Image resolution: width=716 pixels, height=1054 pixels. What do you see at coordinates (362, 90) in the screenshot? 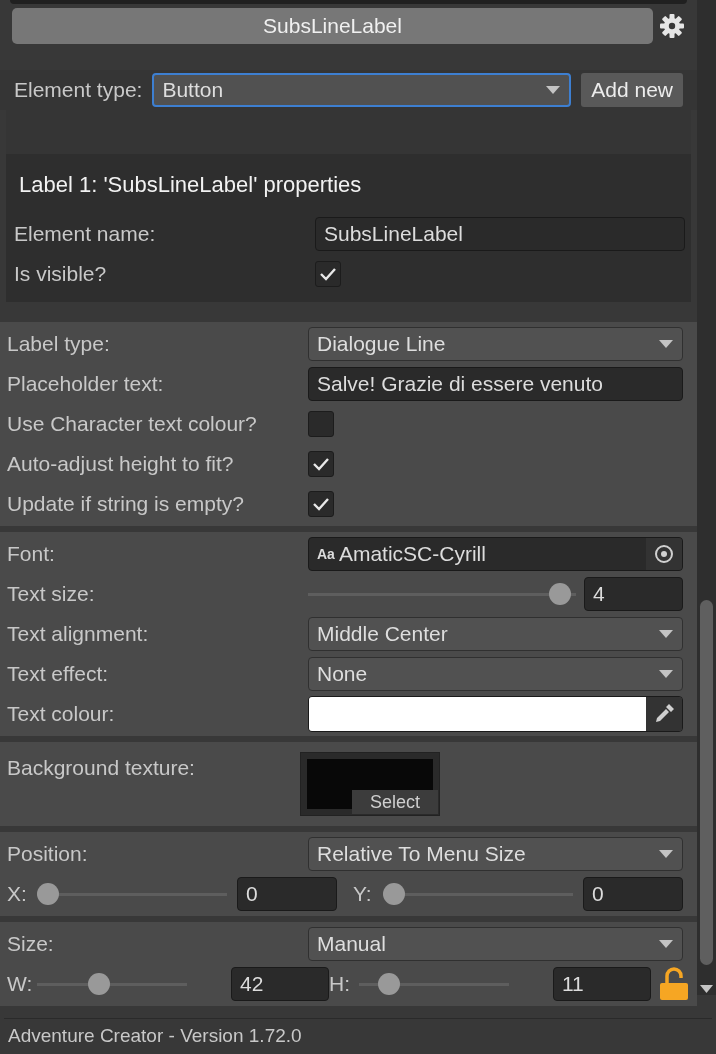
I see `dropdown: Button` at bounding box center [362, 90].